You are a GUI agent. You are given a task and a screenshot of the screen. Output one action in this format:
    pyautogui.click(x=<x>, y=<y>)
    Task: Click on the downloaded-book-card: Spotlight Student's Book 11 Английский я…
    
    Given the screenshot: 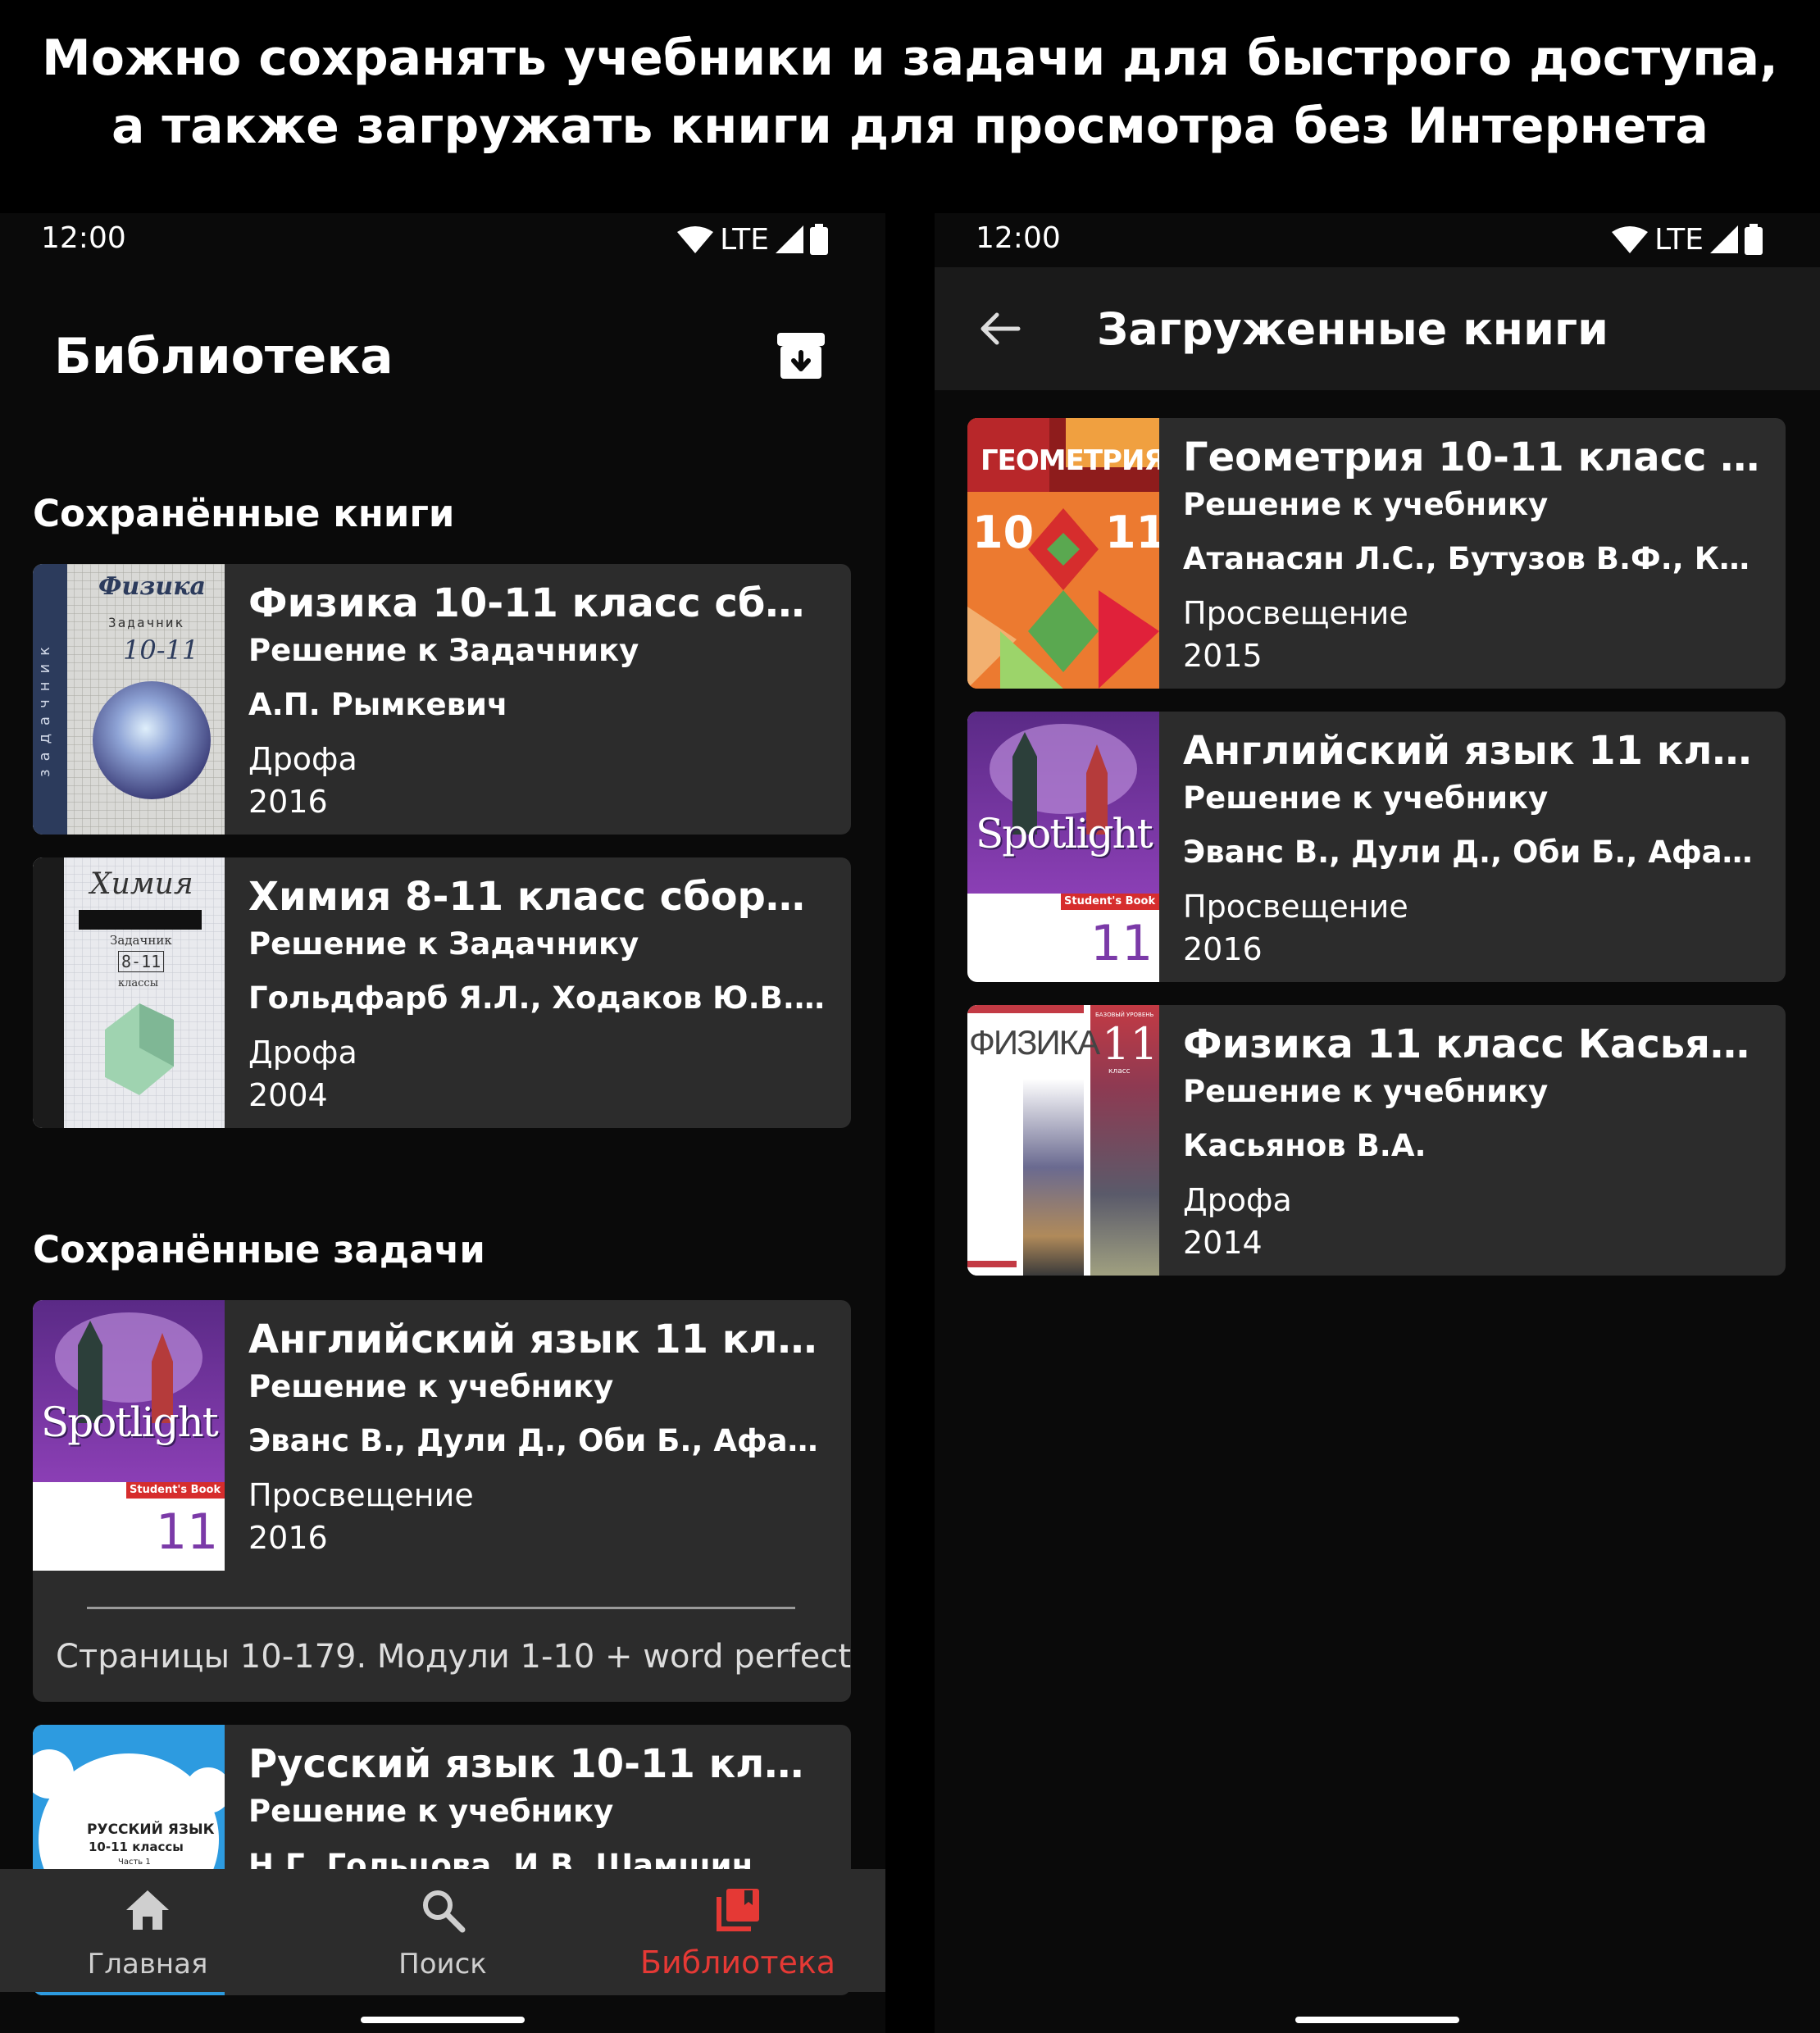 What is the action you would take?
    pyautogui.click(x=1376, y=847)
    